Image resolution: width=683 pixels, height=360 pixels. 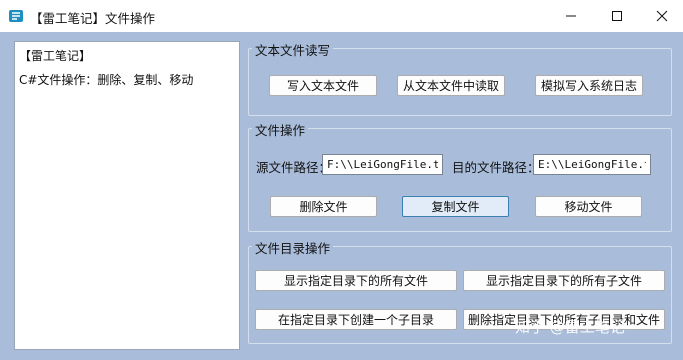 I want to click on close-icon, so click(x=661, y=16).